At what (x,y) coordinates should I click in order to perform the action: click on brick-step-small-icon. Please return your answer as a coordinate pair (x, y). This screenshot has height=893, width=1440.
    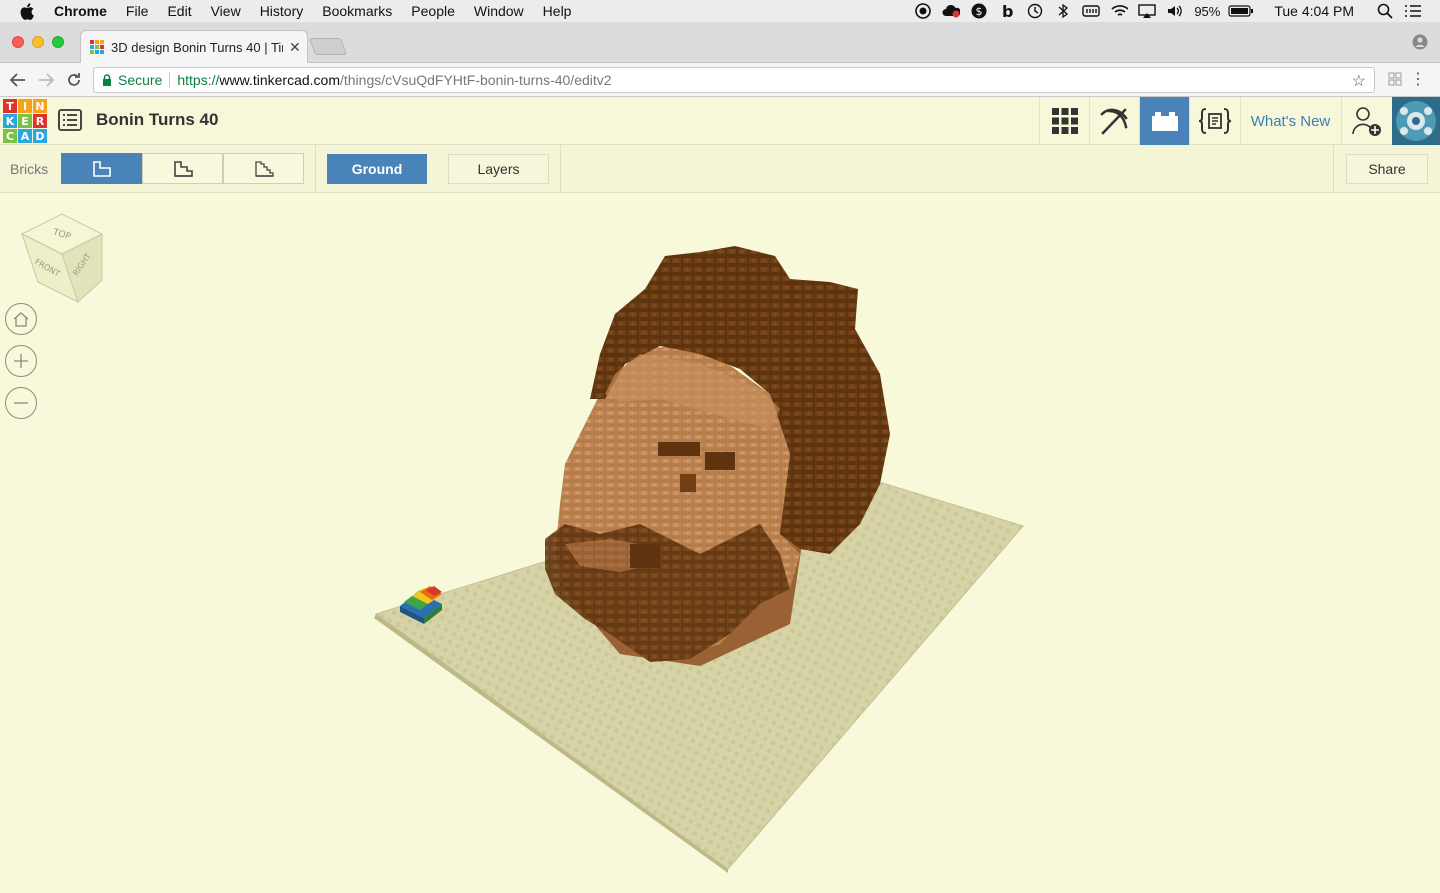
    Looking at the image, I should click on (101, 168).